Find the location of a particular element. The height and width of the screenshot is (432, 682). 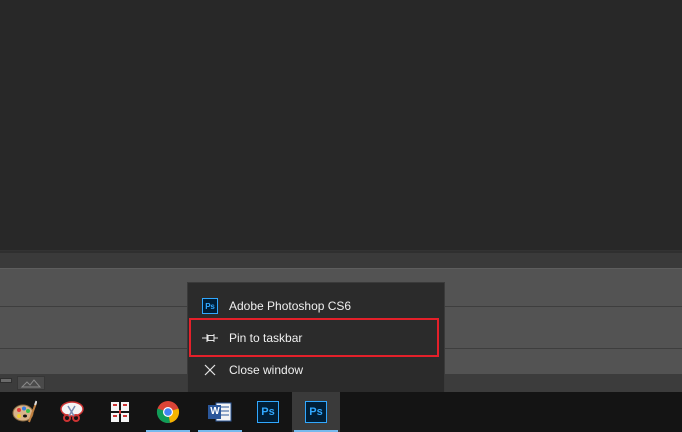

pin-to-taskbar-label: Pin to taskbar is located at coordinates (266, 338).